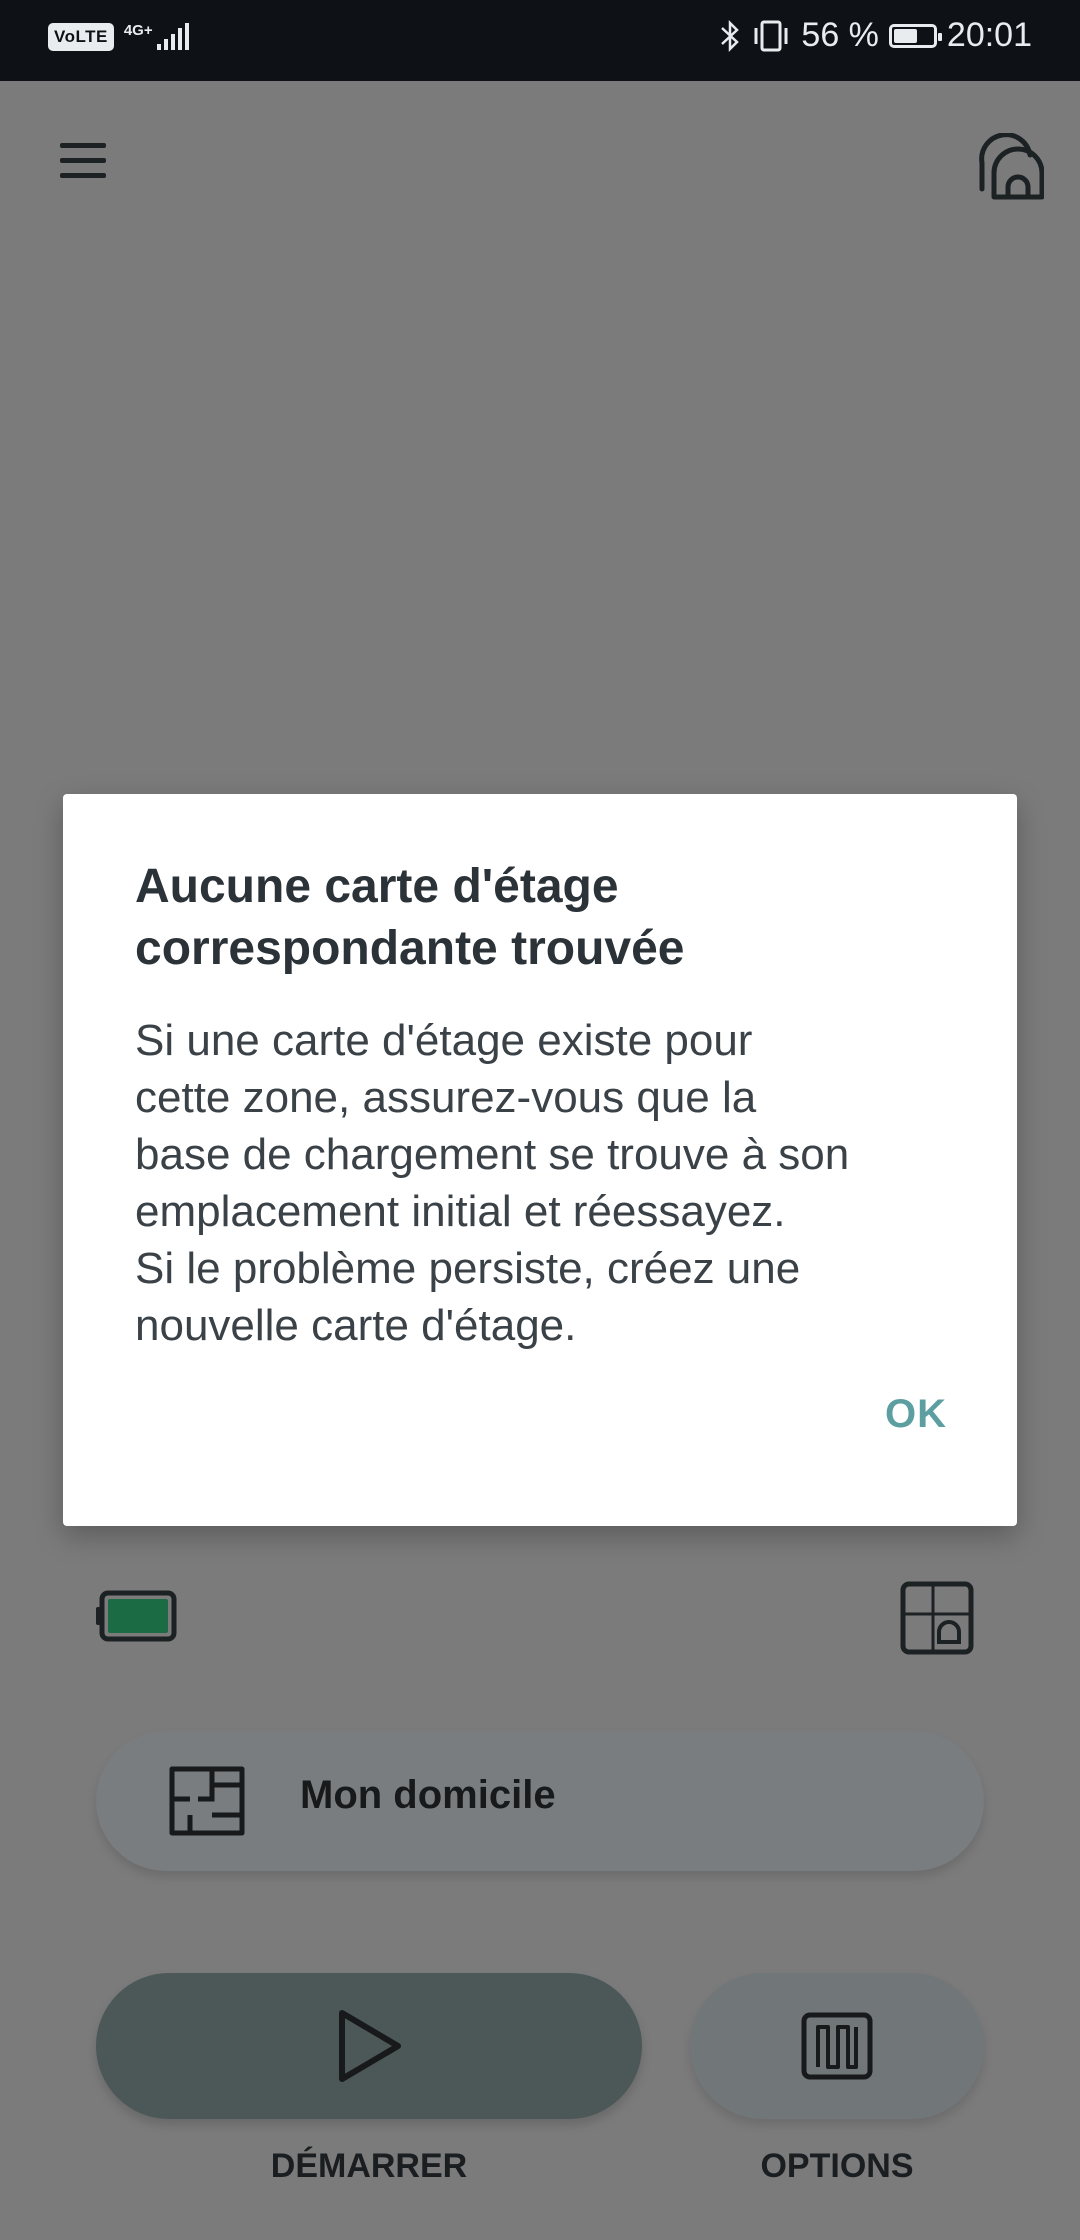 Image resolution: width=1080 pixels, height=2240 pixels. I want to click on clock: 20:01, so click(989, 35).